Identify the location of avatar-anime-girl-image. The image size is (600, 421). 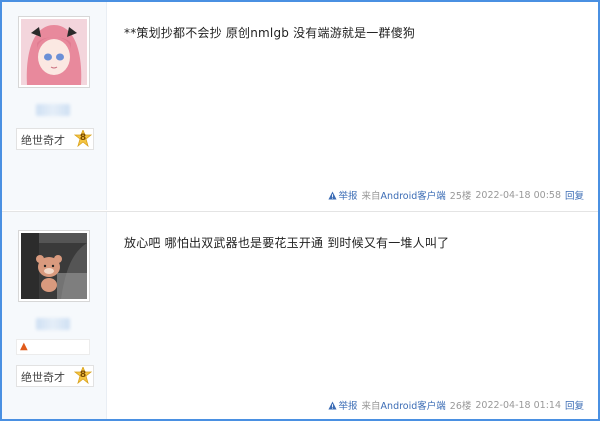
(54, 52).